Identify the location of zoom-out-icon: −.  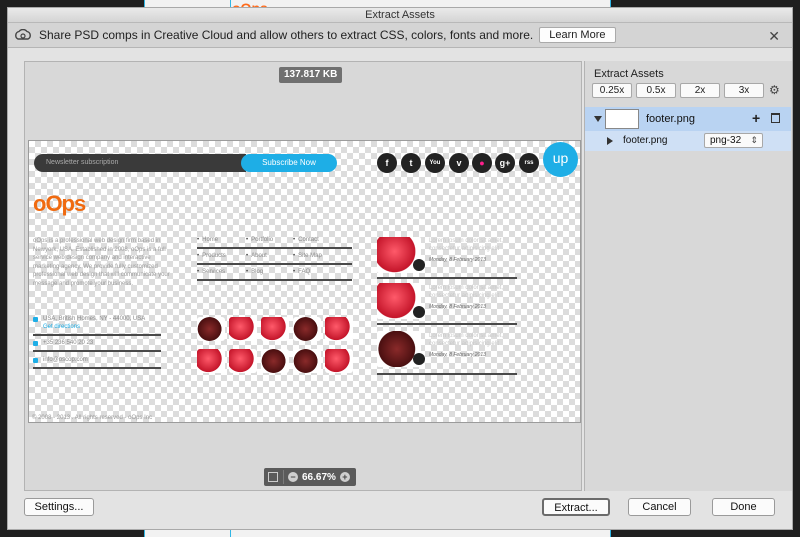
(293, 477).